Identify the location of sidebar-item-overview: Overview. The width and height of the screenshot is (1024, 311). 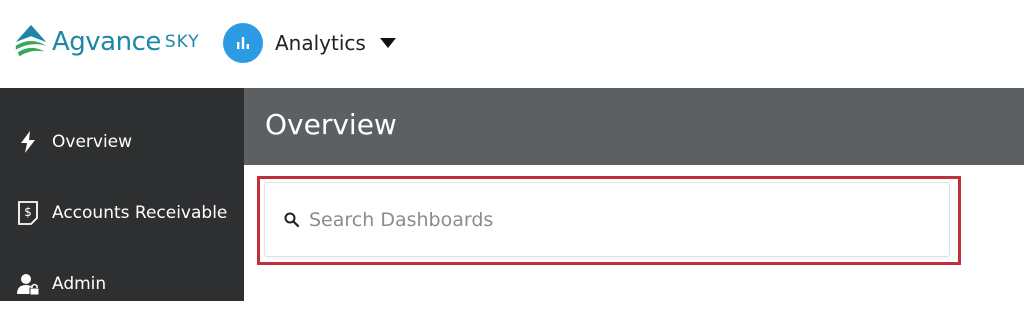
(122, 142).